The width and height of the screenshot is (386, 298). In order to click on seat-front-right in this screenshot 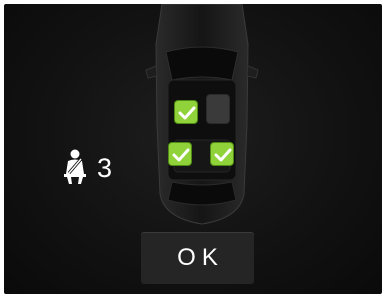, I will do `click(218, 109)`.